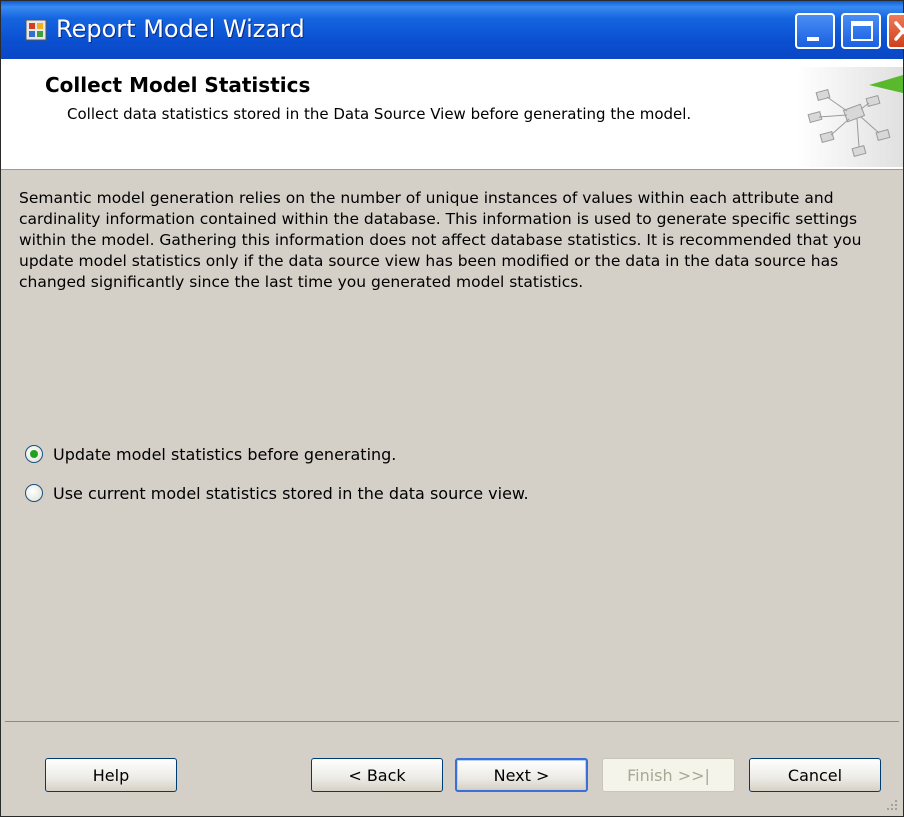 This screenshot has height=817, width=904. Describe the element at coordinates (111, 775) in the screenshot. I see `help-button: Help` at that location.